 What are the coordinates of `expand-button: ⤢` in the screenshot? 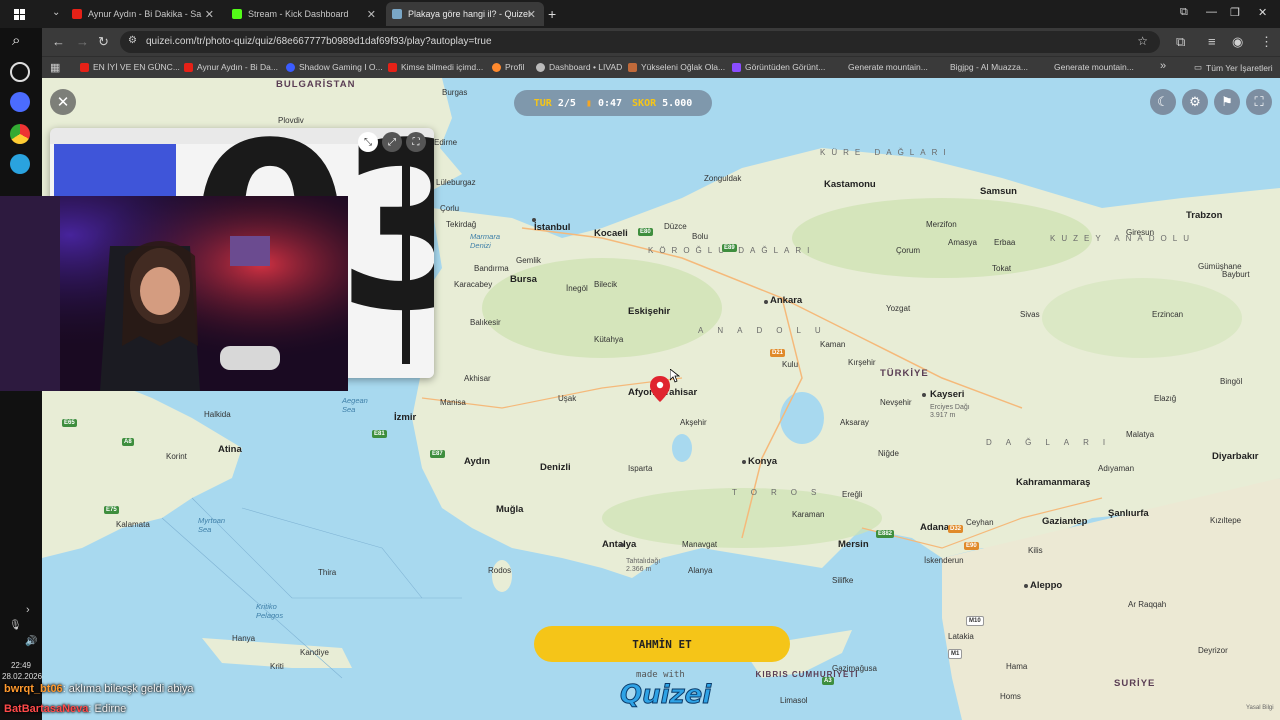 It's located at (392, 142).